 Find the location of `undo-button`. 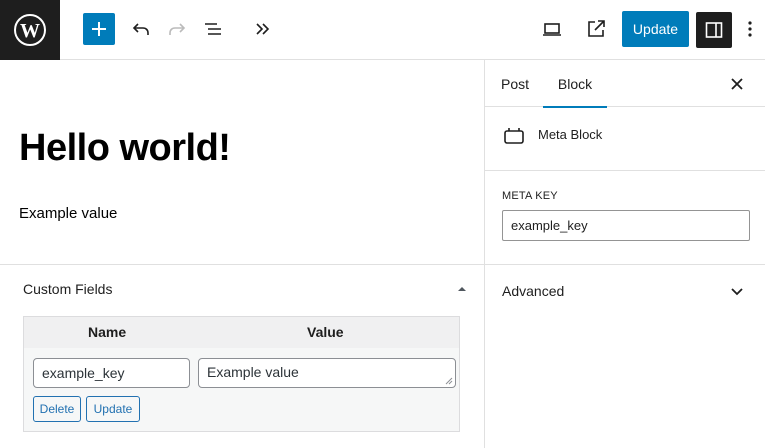

undo-button is located at coordinates (141, 29).